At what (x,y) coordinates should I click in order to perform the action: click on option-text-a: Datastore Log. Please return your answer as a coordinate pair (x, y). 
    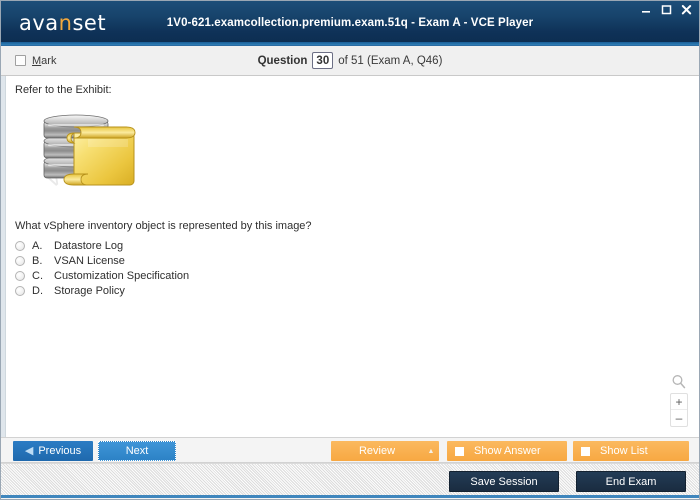
    Looking at the image, I should click on (89, 245).